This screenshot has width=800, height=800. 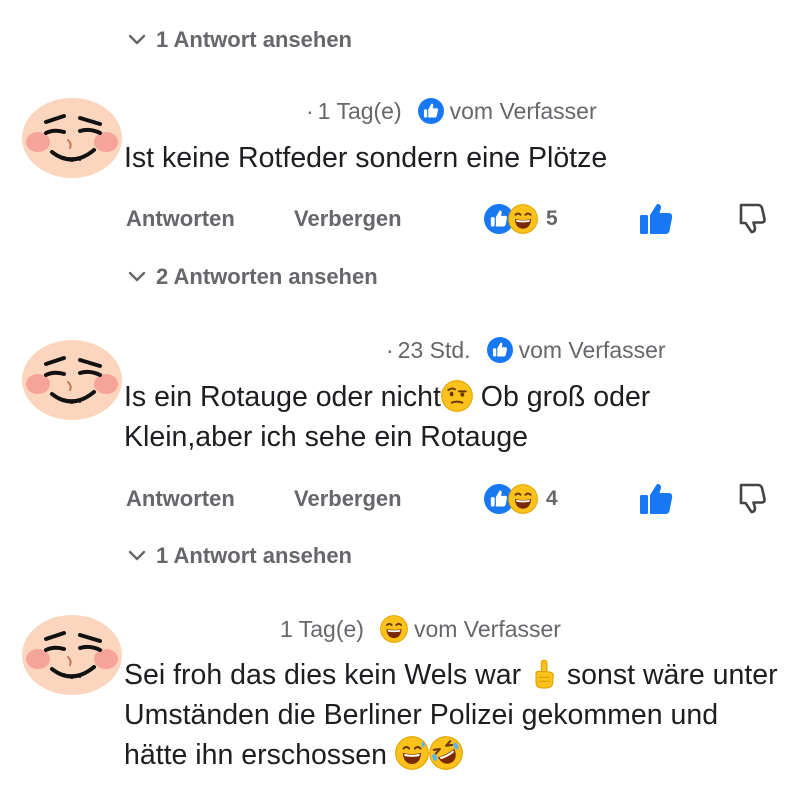 I want to click on reaction-summary: 5, so click(x=521, y=219).